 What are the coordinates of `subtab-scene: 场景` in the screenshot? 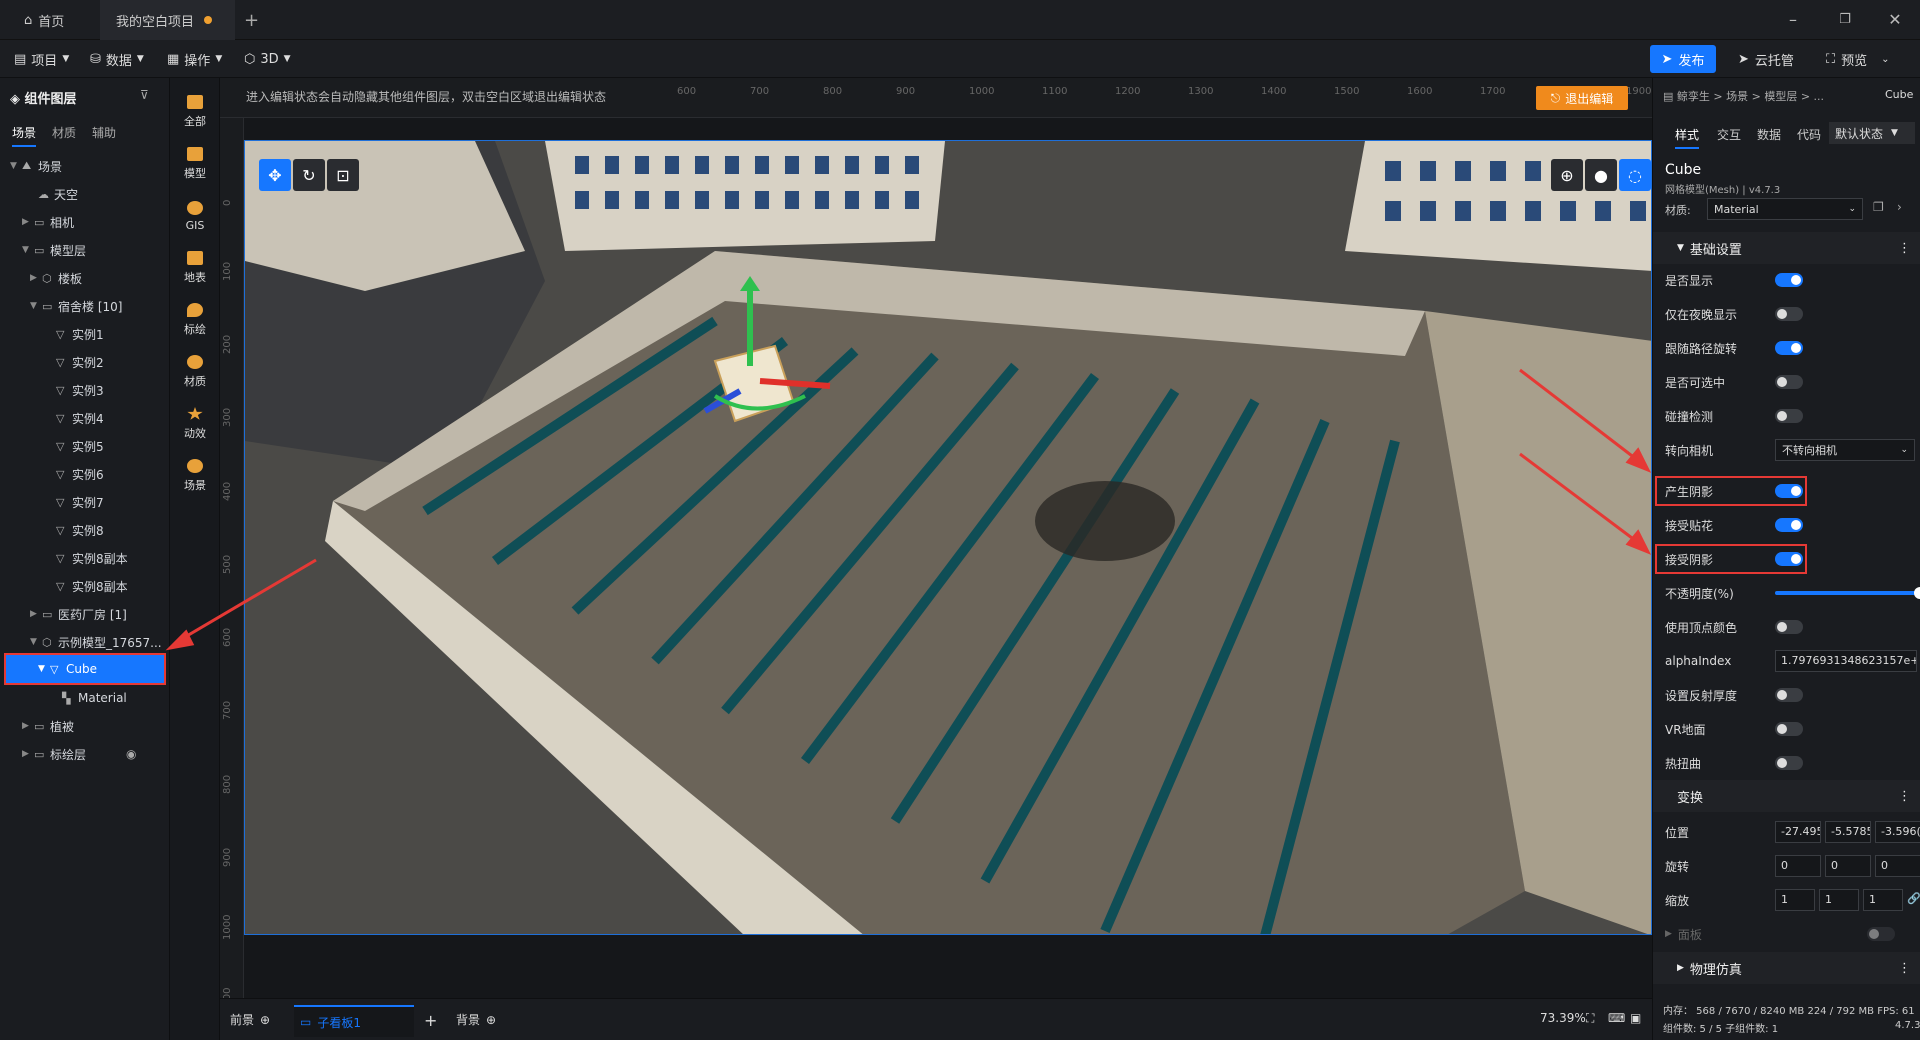 It's located at (24, 135).